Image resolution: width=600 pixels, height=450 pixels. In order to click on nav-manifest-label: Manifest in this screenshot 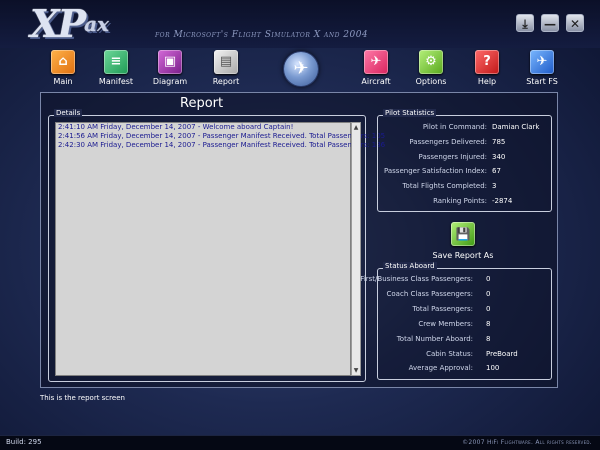, I will do `click(116, 81)`.